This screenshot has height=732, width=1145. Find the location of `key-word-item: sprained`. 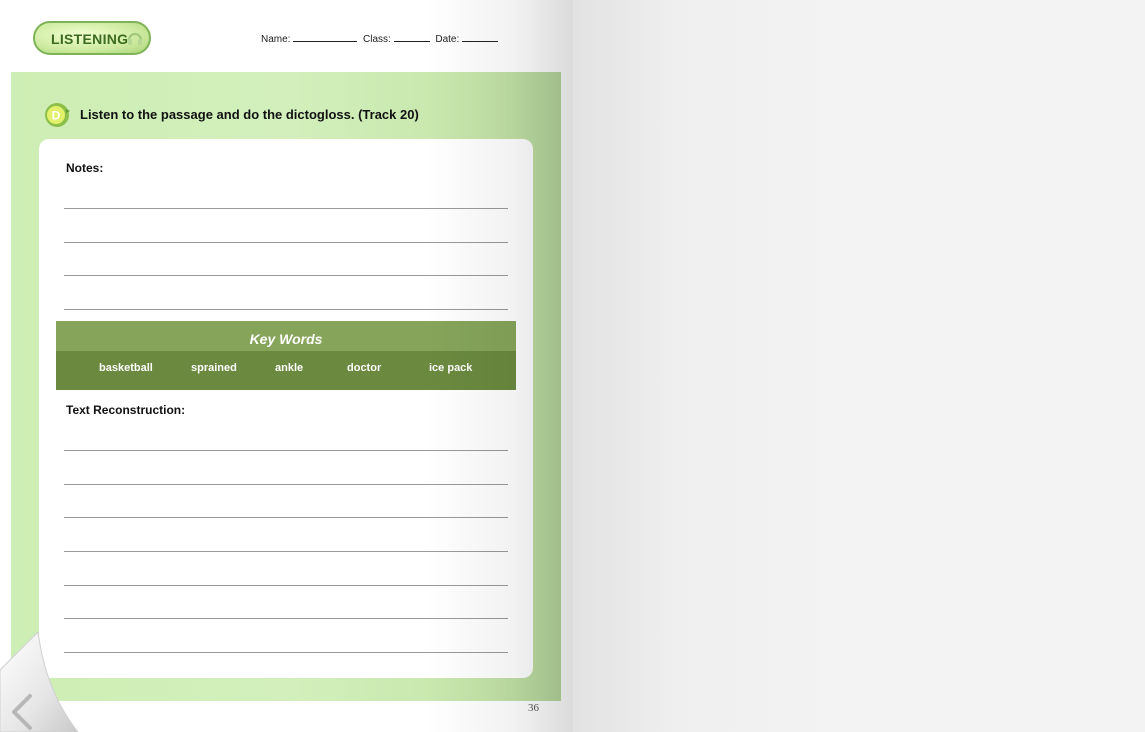

key-word-item: sprained is located at coordinates (214, 368).